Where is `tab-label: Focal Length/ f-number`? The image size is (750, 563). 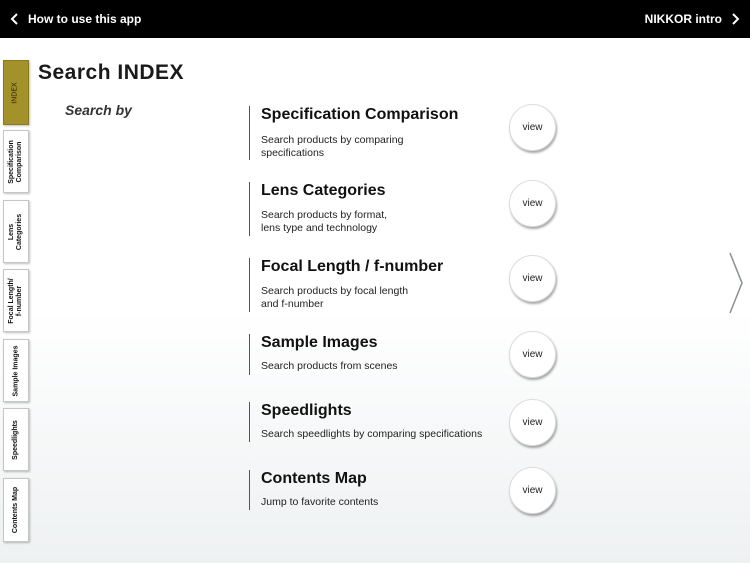
tab-label: Focal Length/ f-number is located at coordinates (15, 300).